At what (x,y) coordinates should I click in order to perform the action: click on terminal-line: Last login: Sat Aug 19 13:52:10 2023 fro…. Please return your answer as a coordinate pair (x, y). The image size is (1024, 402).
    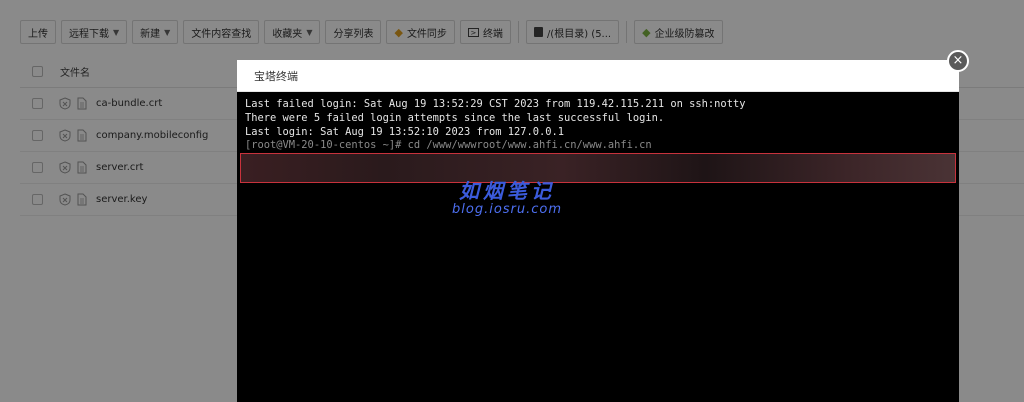
    Looking at the image, I should click on (405, 131).